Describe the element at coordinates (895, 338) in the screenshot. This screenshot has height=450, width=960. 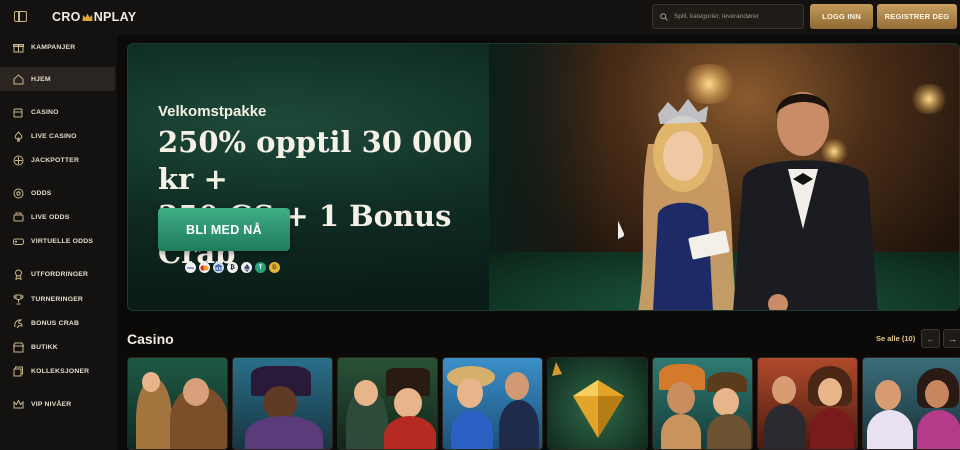
I see `see-all-link: Se alle (10)` at that location.